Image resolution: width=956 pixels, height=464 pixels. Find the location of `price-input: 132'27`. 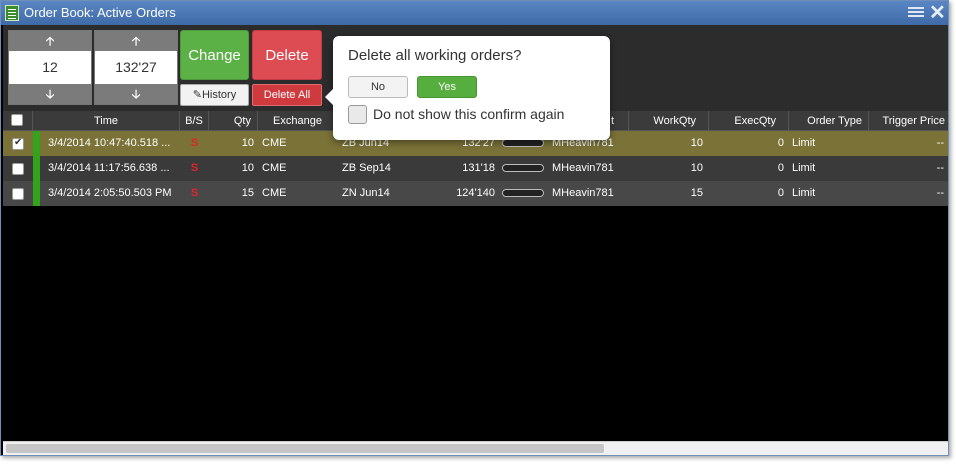

price-input: 132'27 is located at coordinates (136, 67).